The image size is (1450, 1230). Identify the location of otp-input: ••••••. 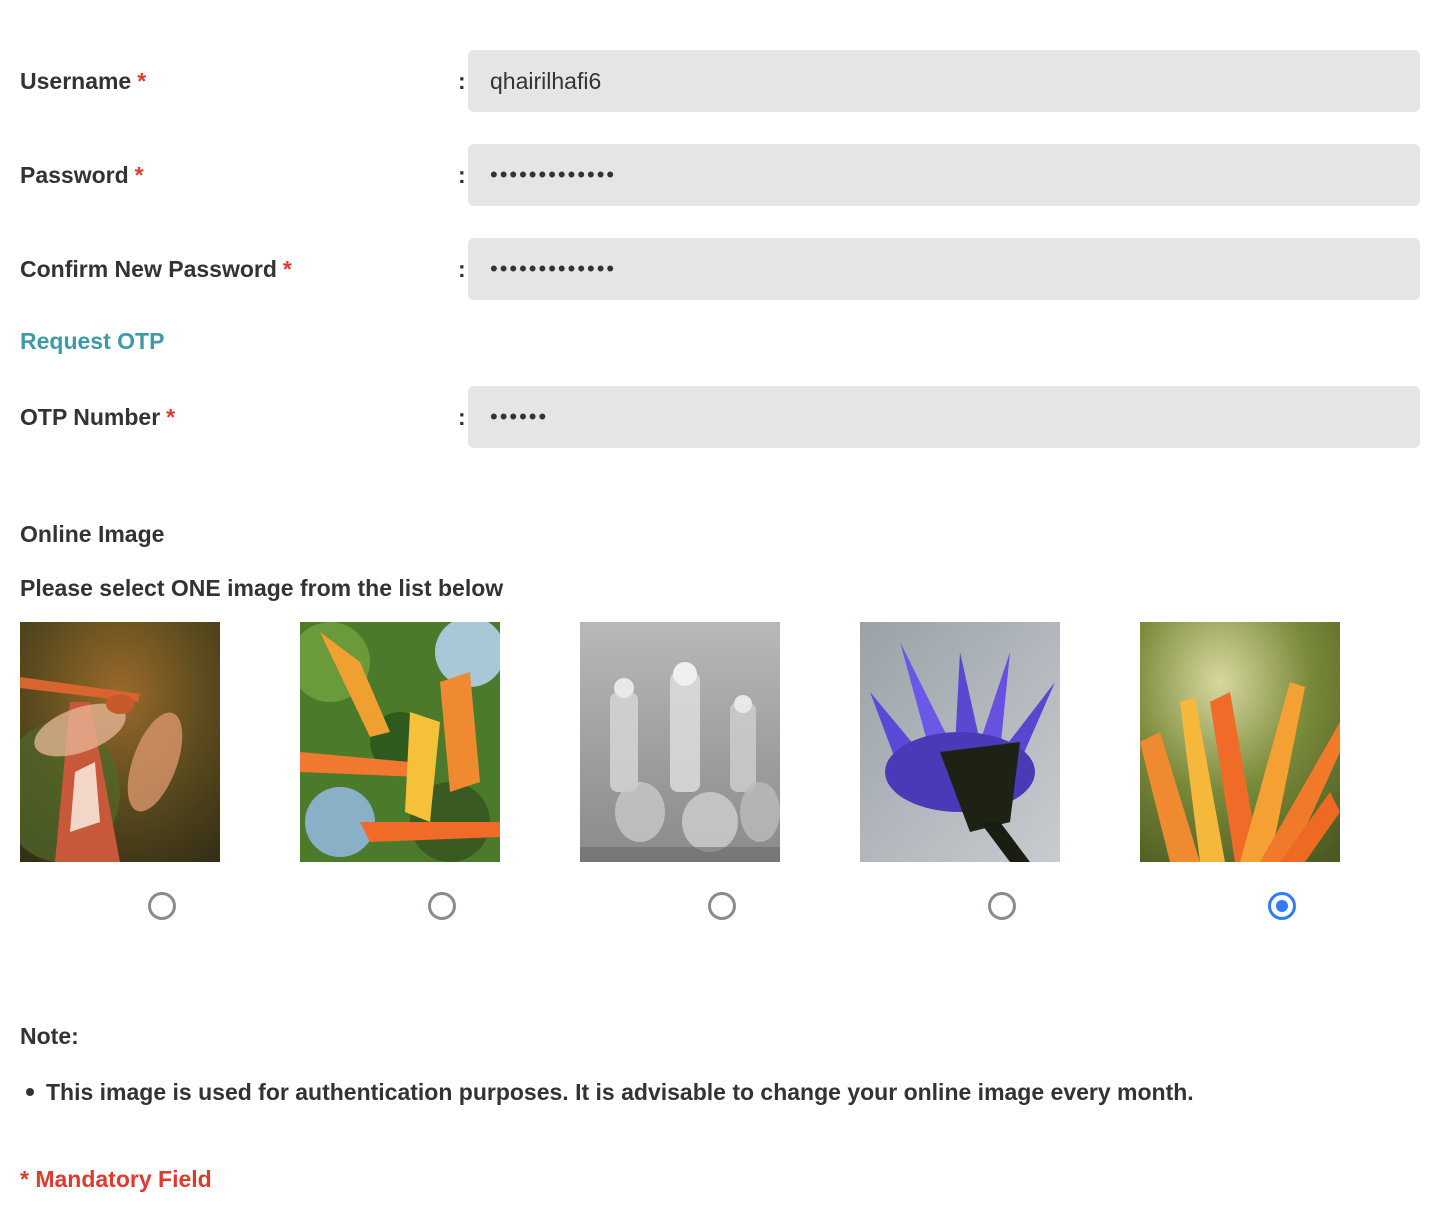
(944, 417).